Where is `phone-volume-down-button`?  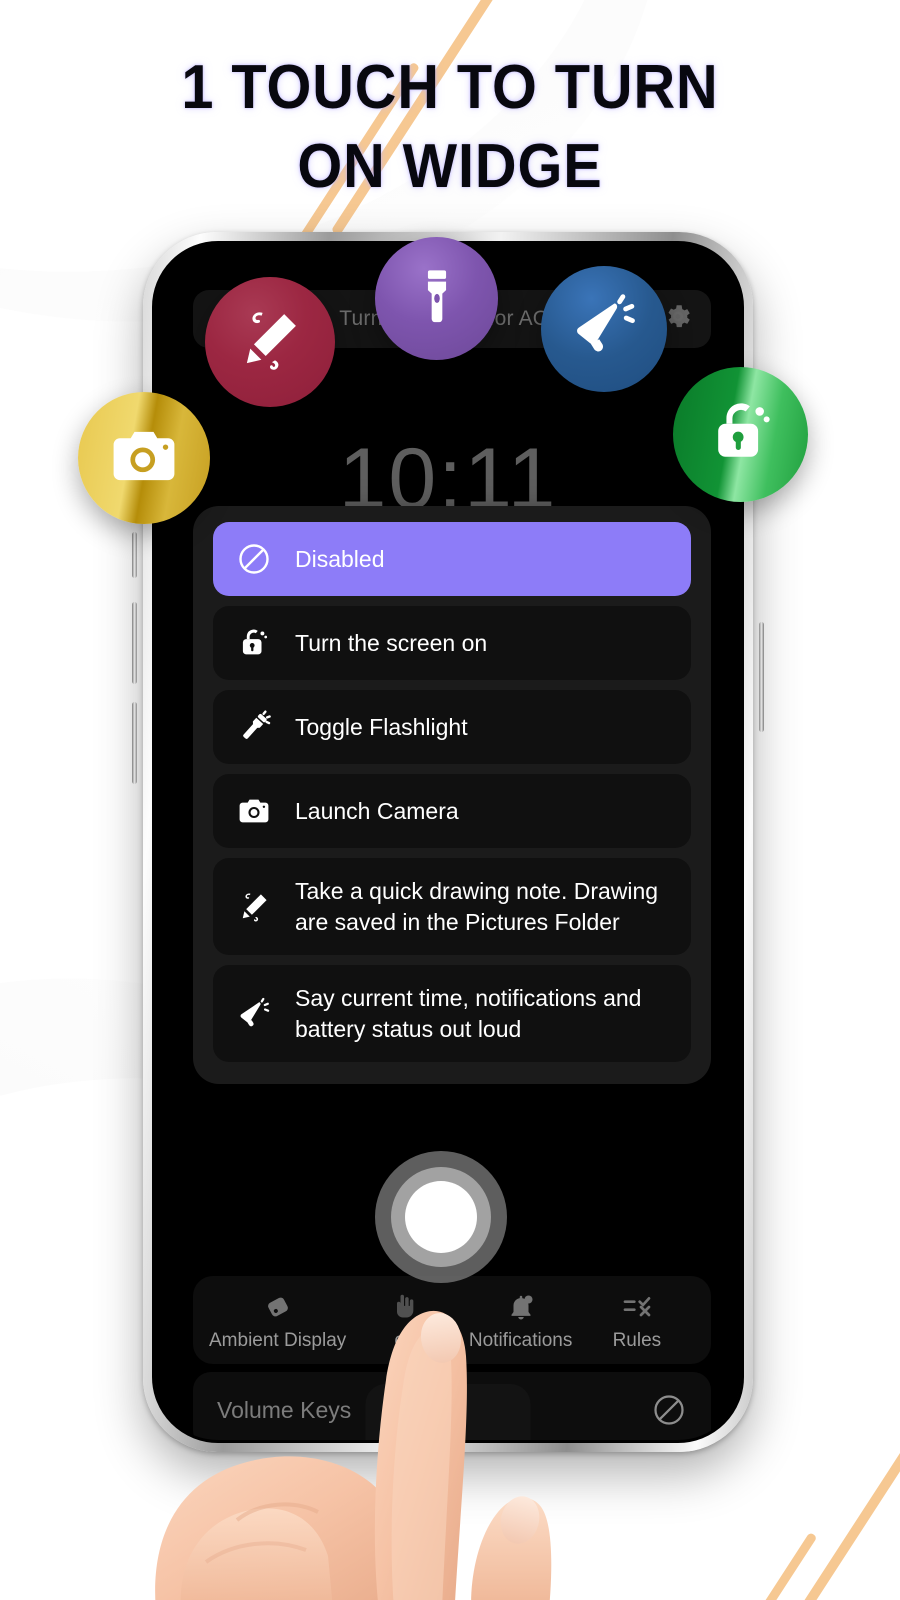
phone-volume-down-button is located at coordinates (134, 743).